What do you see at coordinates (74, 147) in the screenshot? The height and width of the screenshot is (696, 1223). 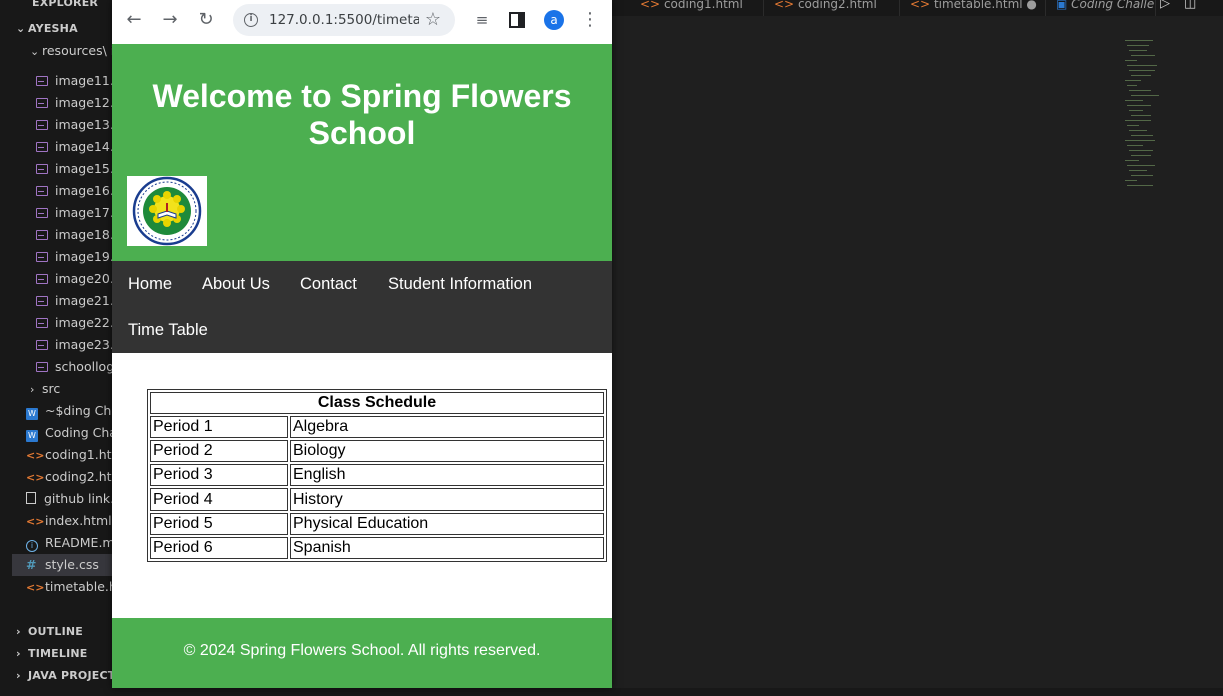 I see `explorer-file-item: image14.jp` at bounding box center [74, 147].